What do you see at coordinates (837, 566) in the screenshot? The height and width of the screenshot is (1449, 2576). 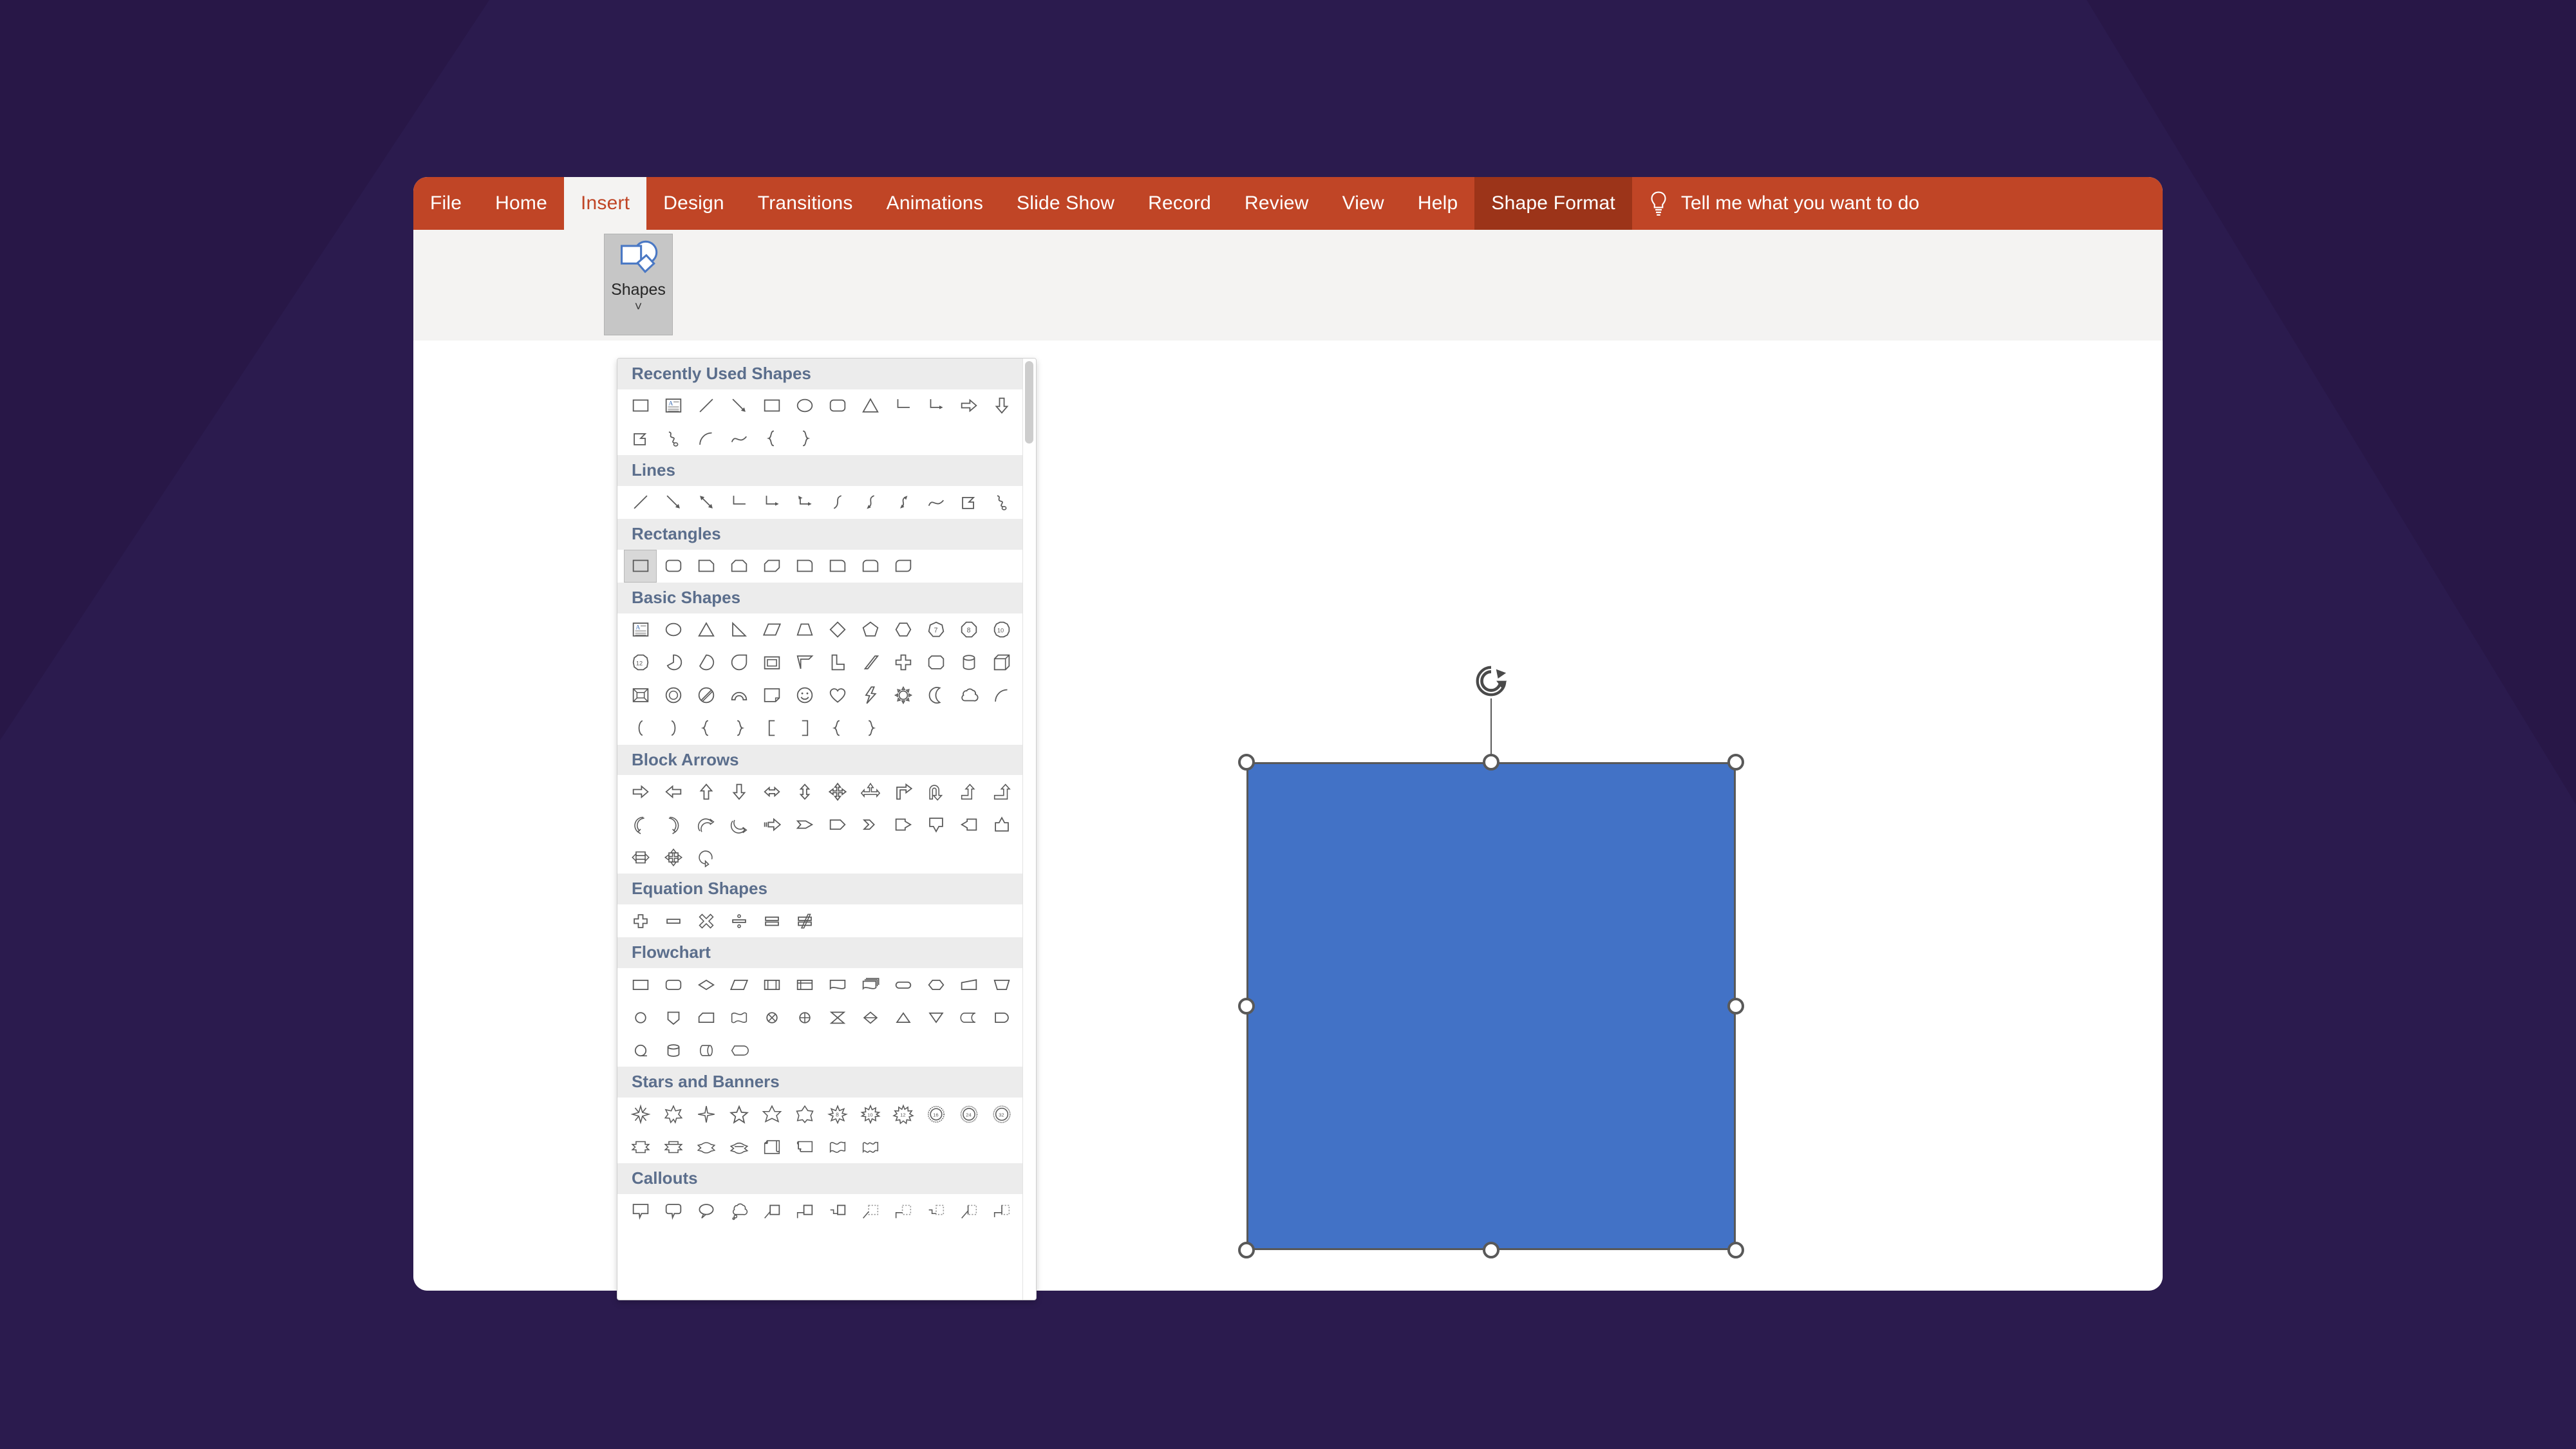 I see `shape-round-single-corner-rectangle` at bounding box center [837, 566].